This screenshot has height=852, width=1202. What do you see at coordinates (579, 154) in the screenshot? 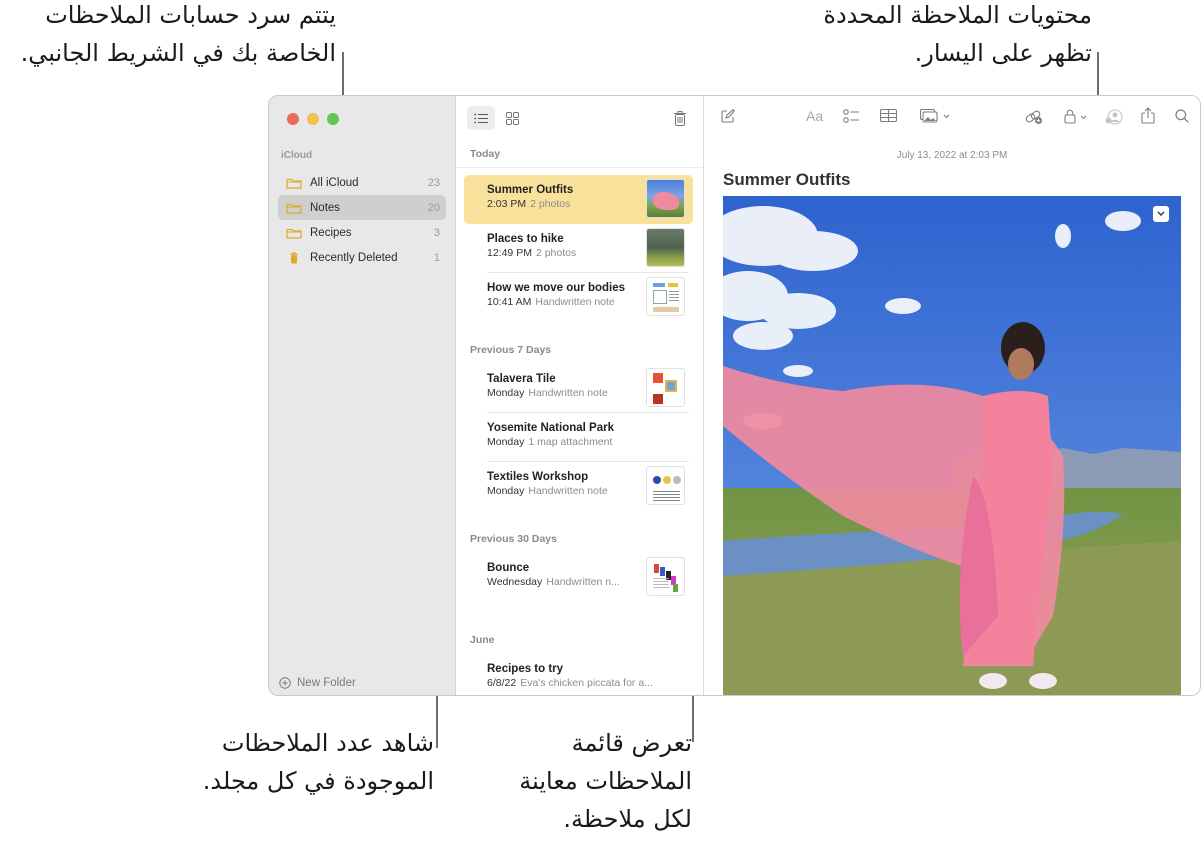
I see `section-header-today: Today` at bounding box center [579, 154].